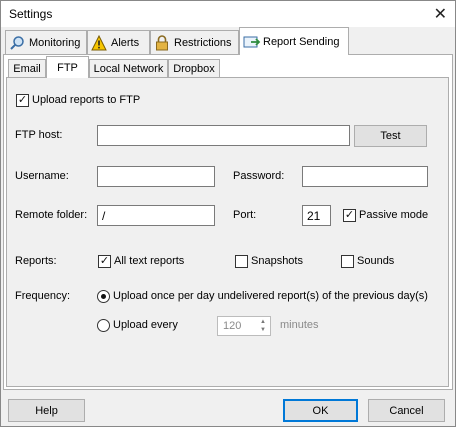 This screenshot has width=456, height=427. I want to click on tab-alerts: Alerts, so click(118, 42).